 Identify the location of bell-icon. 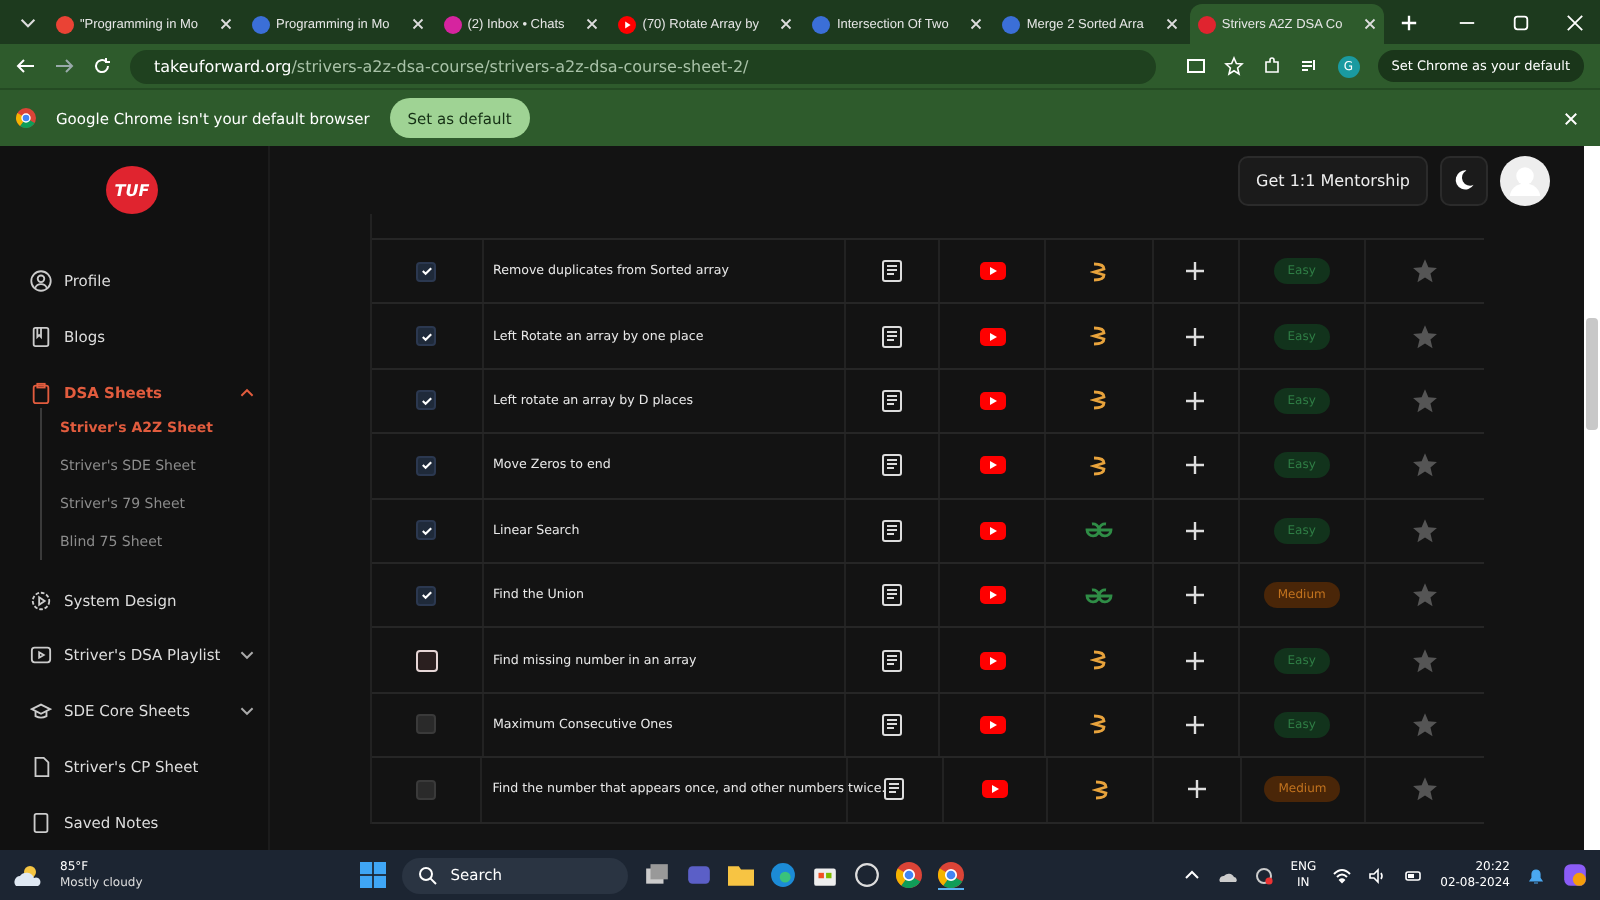
(1536, 875).